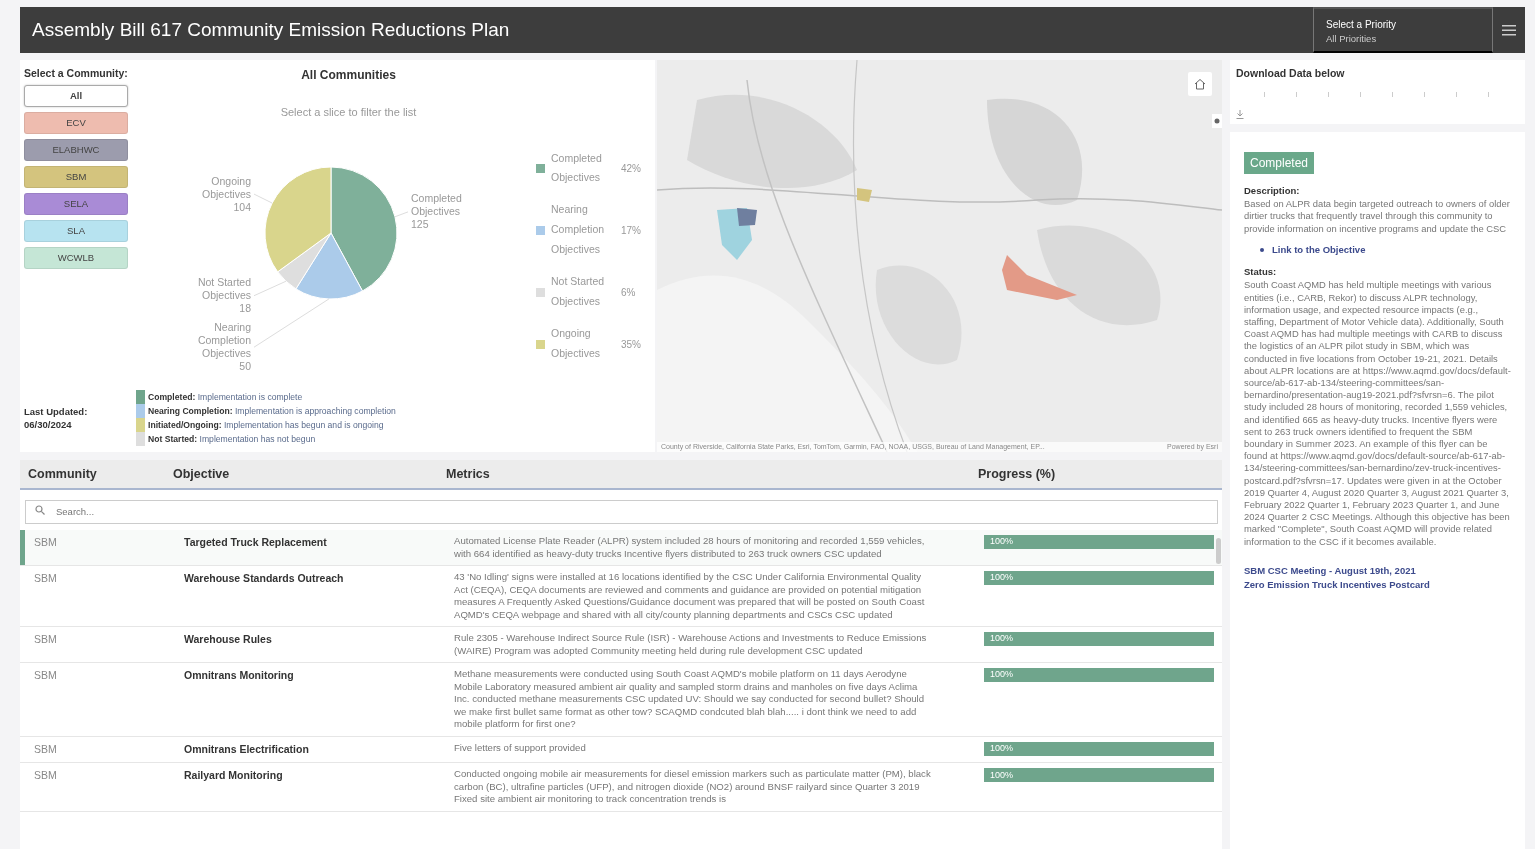 This screenshot has height=849, width=1535. I want to click on objective-cell-text: Omnitrans Electrification, so click(246, 749).